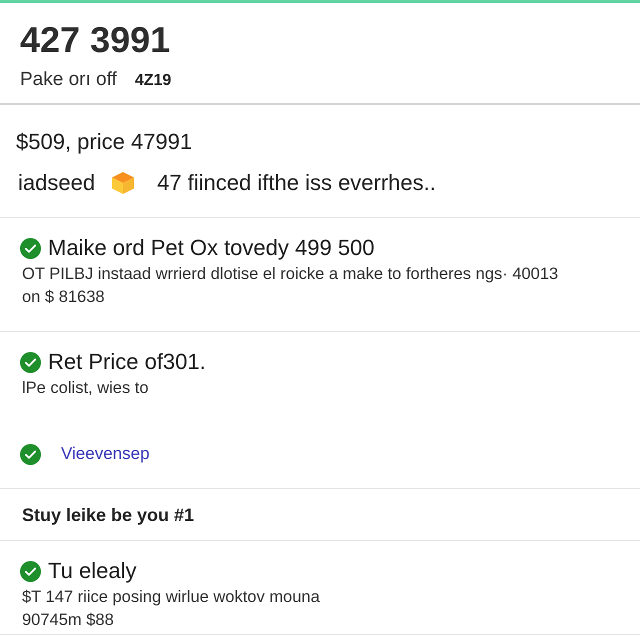 The width and height of the screenshot is (640, 640). Describe the element at coordinates (105, 454) in the screenshot. I see `item-link: Vieevensep` at that location.